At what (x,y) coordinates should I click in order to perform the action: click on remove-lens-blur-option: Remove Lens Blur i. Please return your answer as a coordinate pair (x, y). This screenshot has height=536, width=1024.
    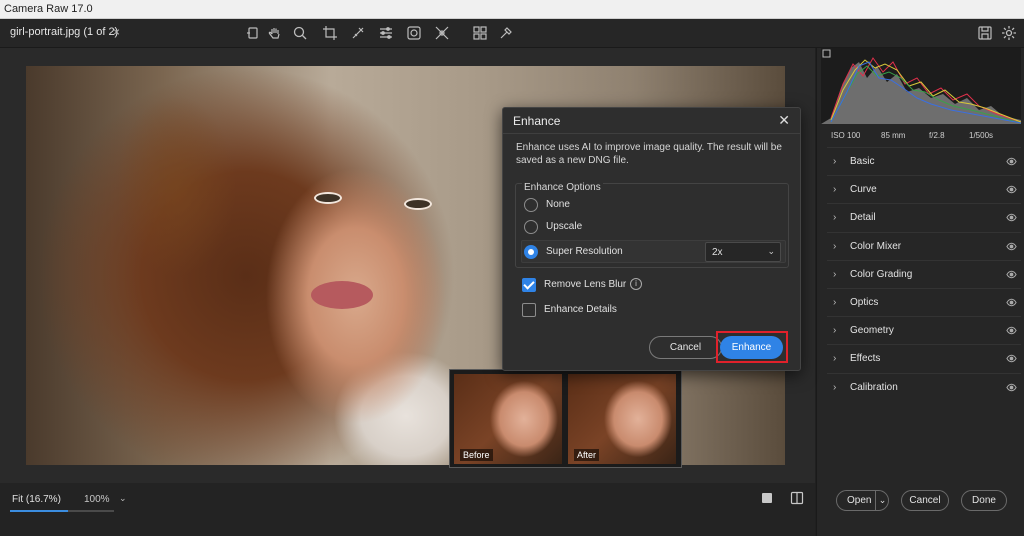
    Looking at the image, I should click on (622, 285).